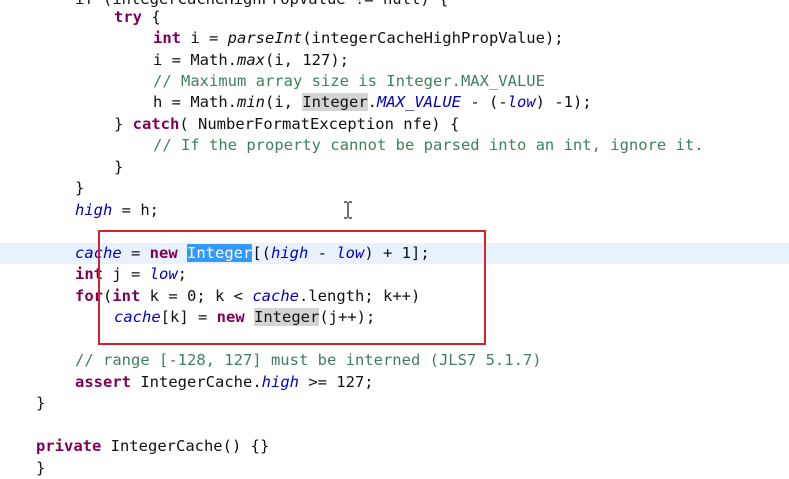 The height and width of the screenshot is (479, 789). Describe the element at coordinates (204, 38) in the screenshot. I see `code-token: i =` at that location.